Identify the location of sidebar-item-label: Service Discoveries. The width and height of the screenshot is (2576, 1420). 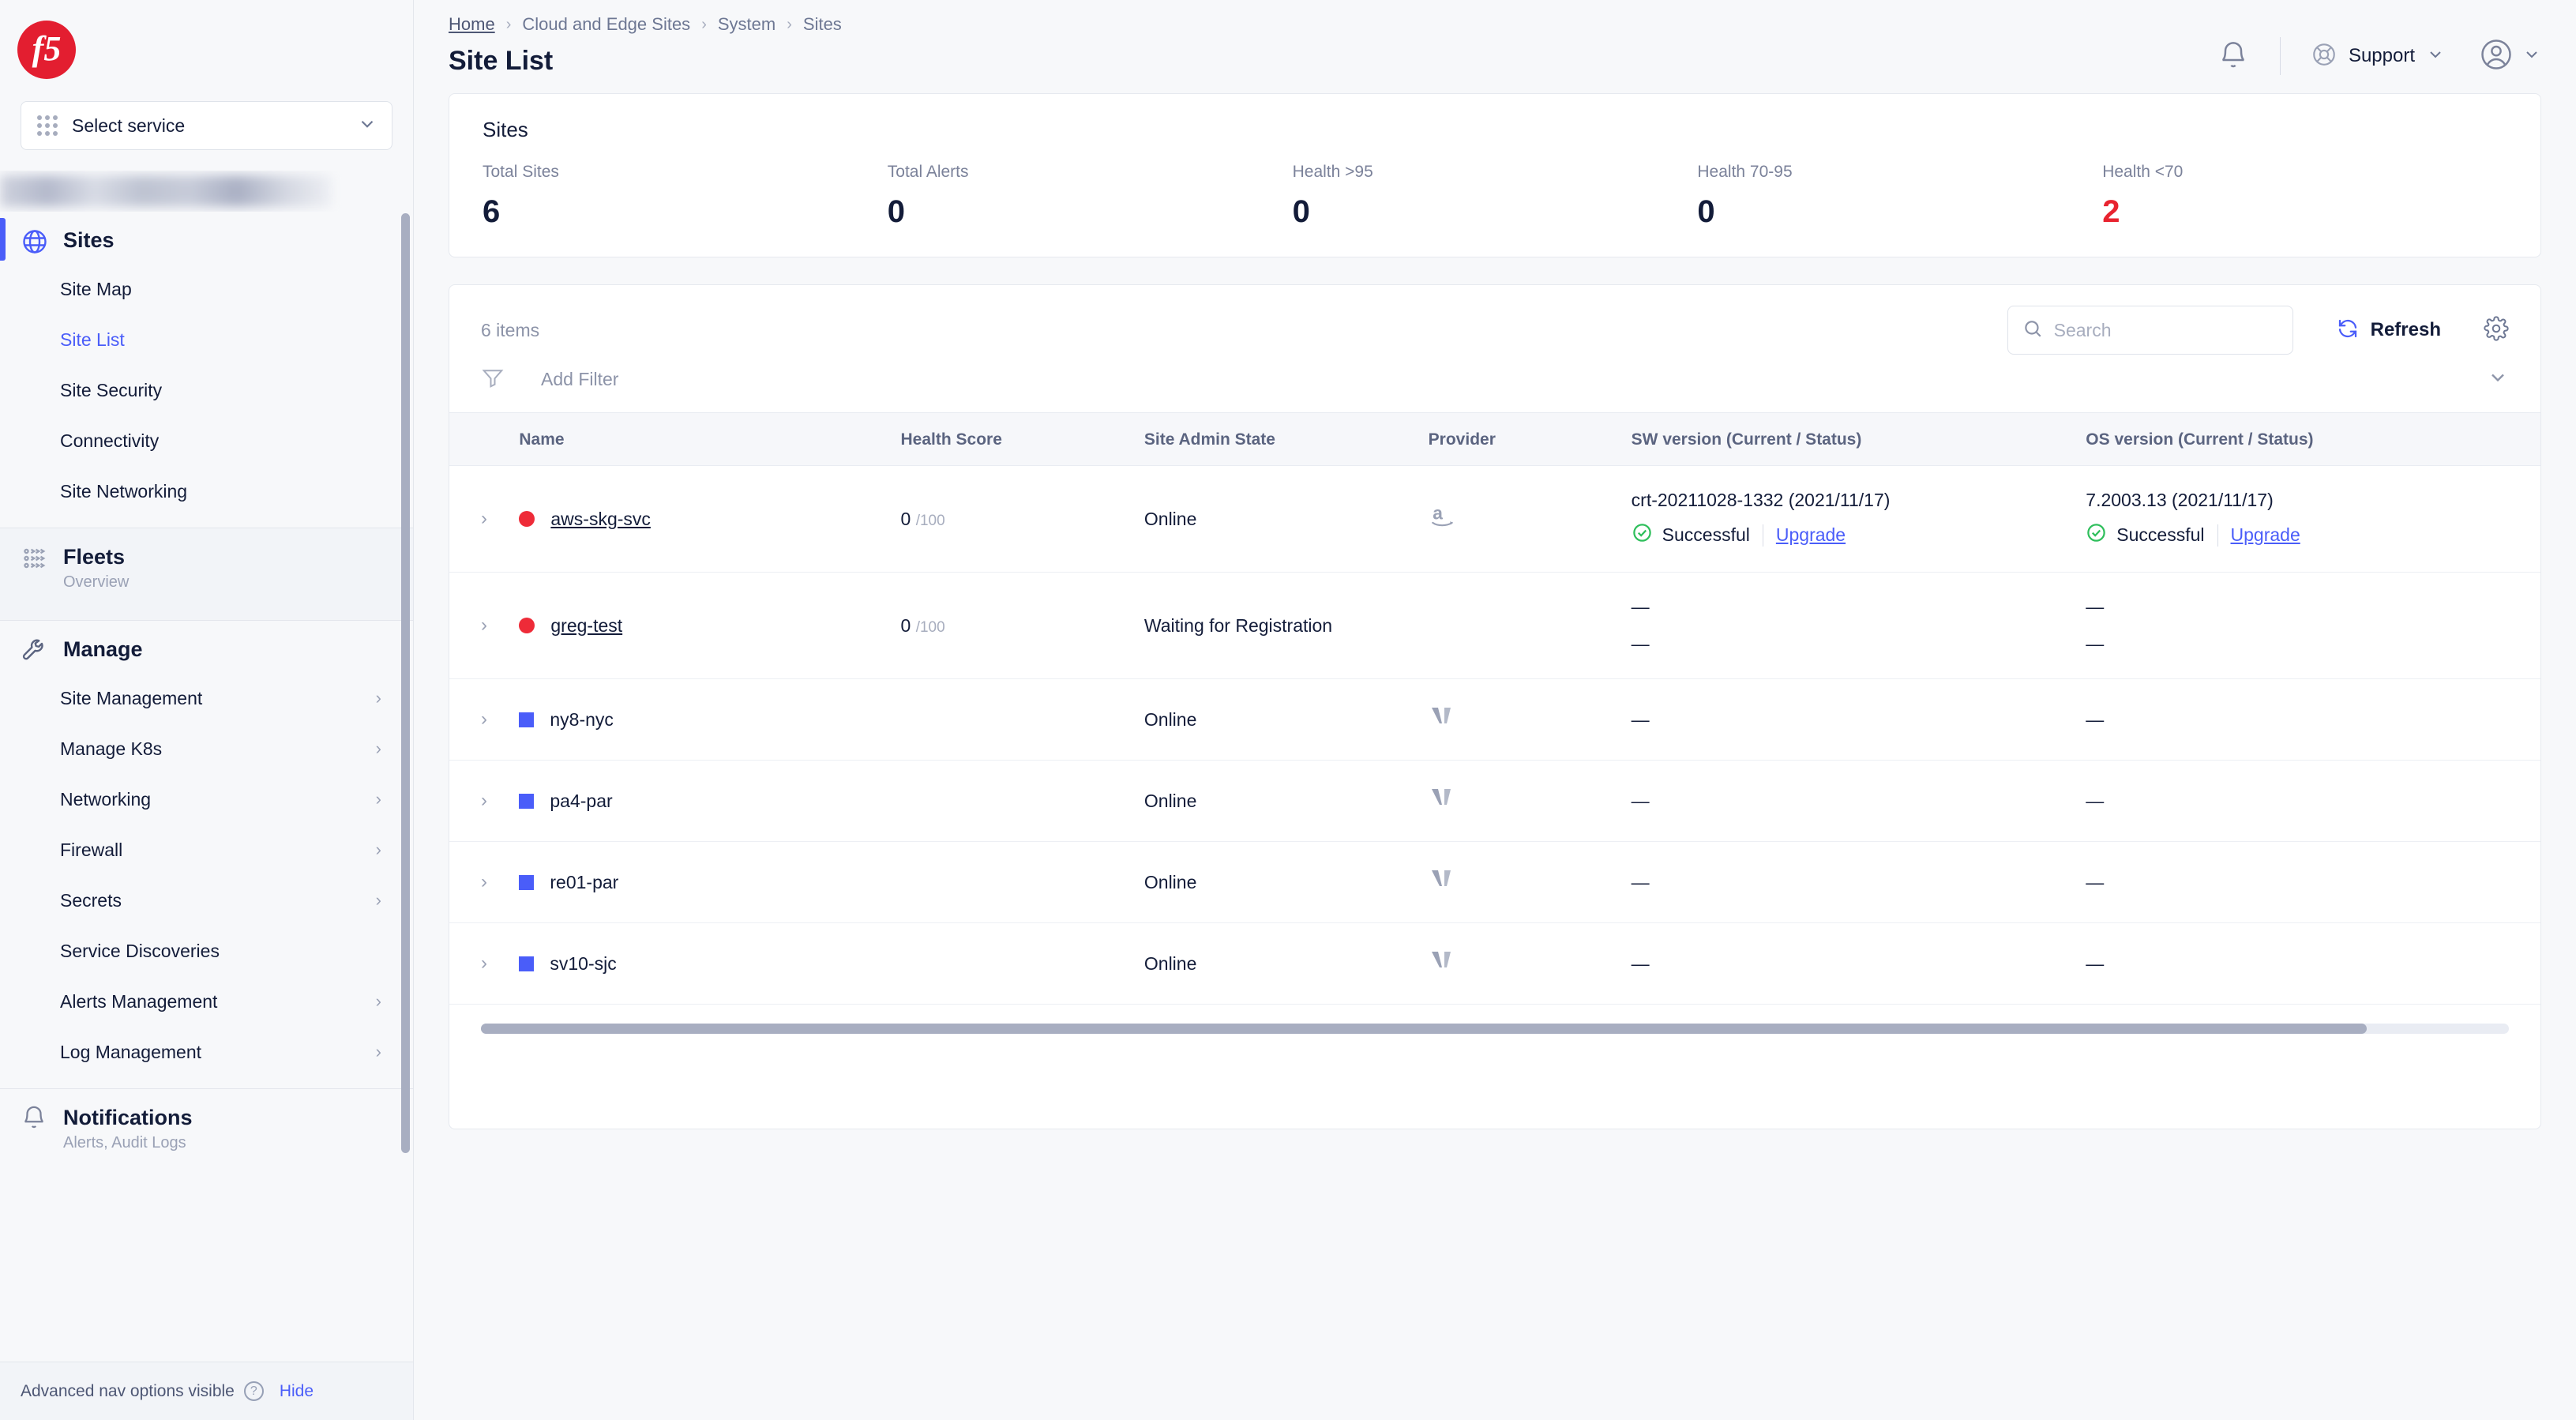
(140, 950).